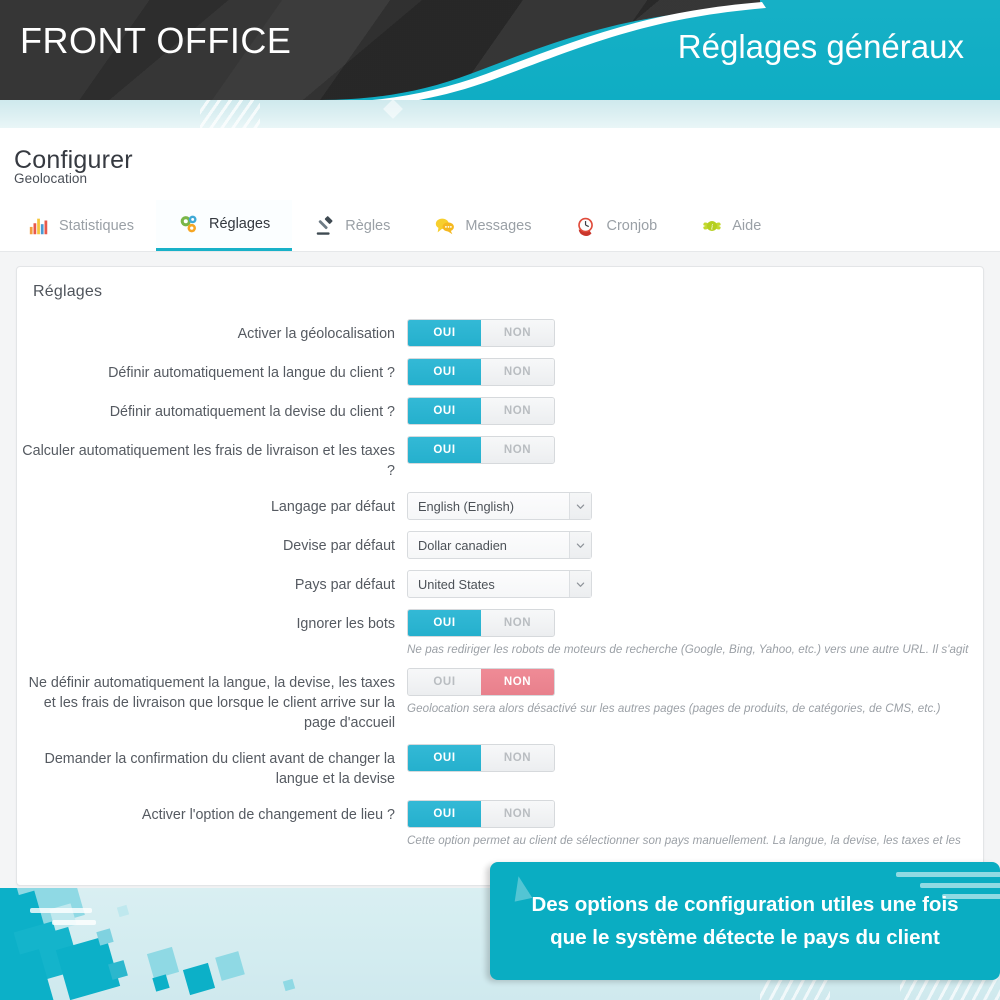 The image size is (1000, 1000). What do you see at coordinates (268, 815) in the screenshot?
I see `setting-label: Activer l'option de changement de lieu ?` at bounding box center [268, 815].